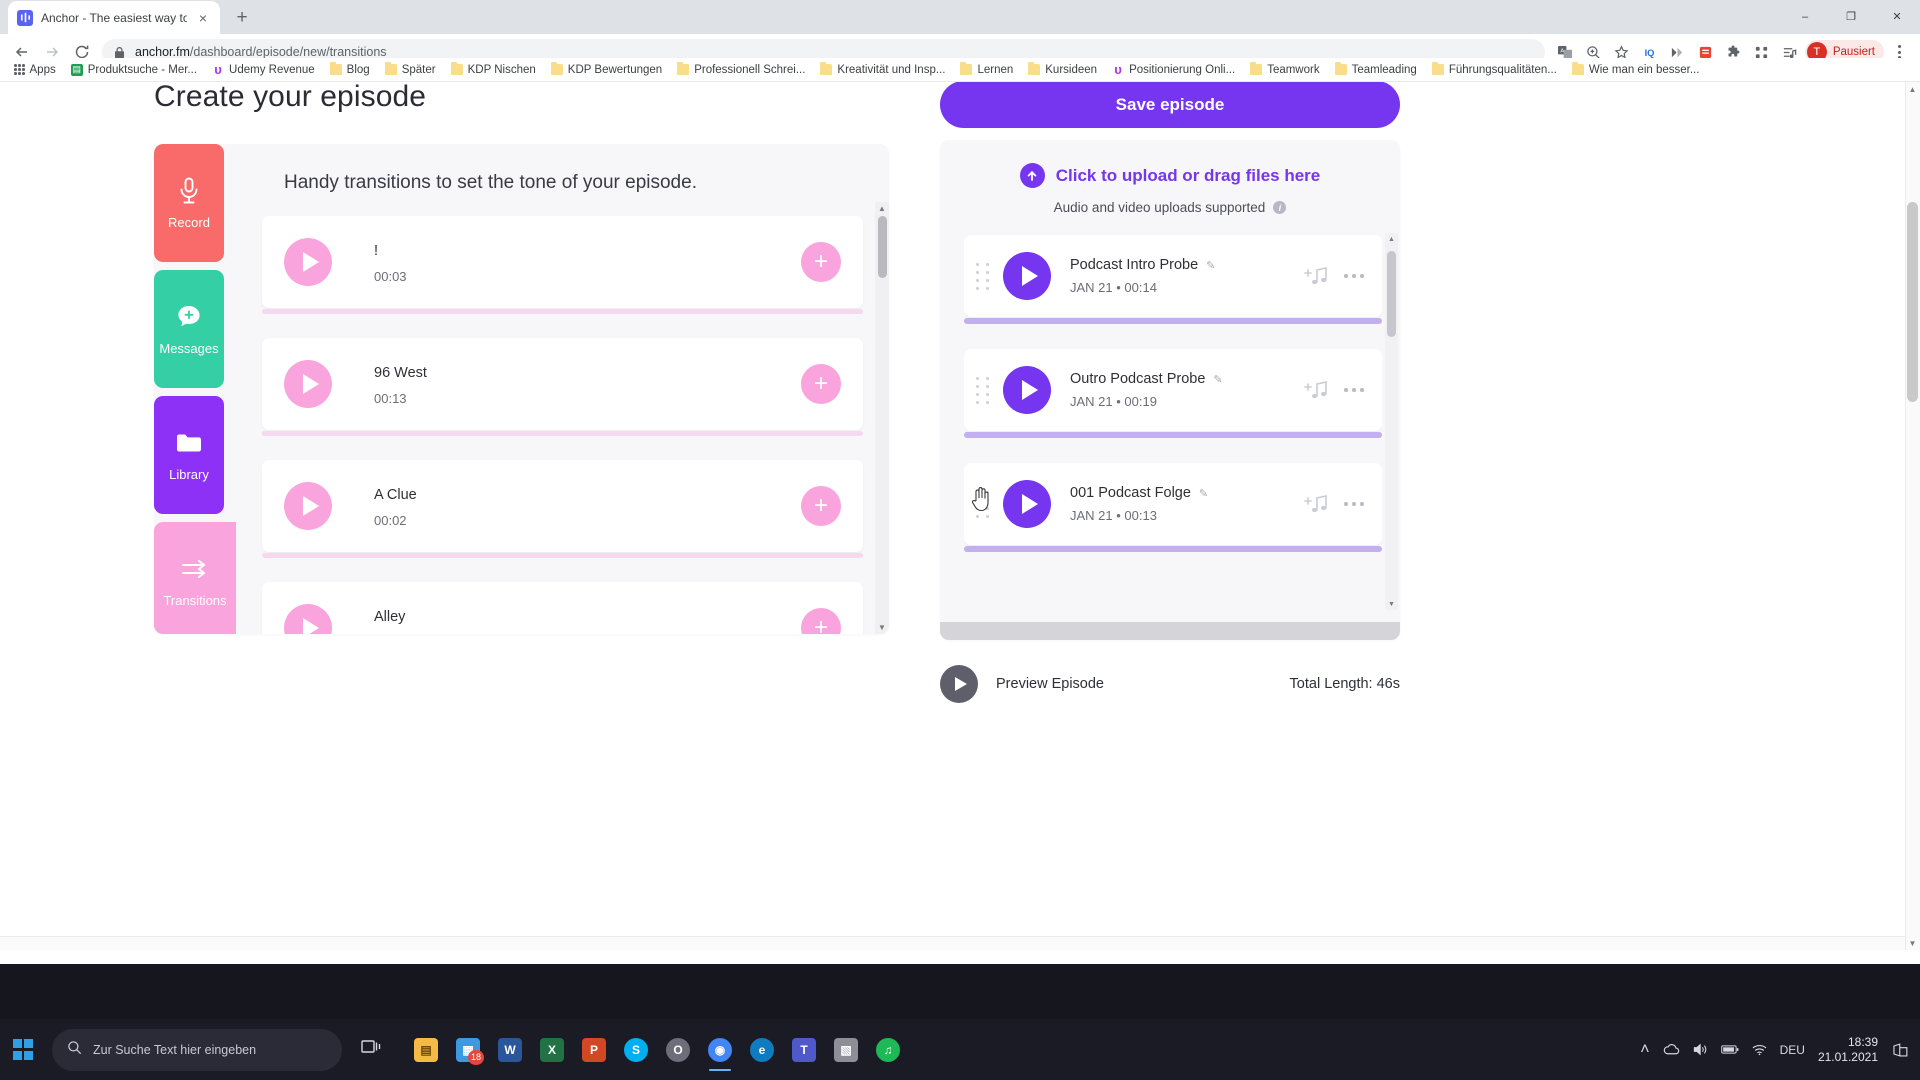  I want to click on tray-chevron-up-icon: ˄, so click(1644, 1050).